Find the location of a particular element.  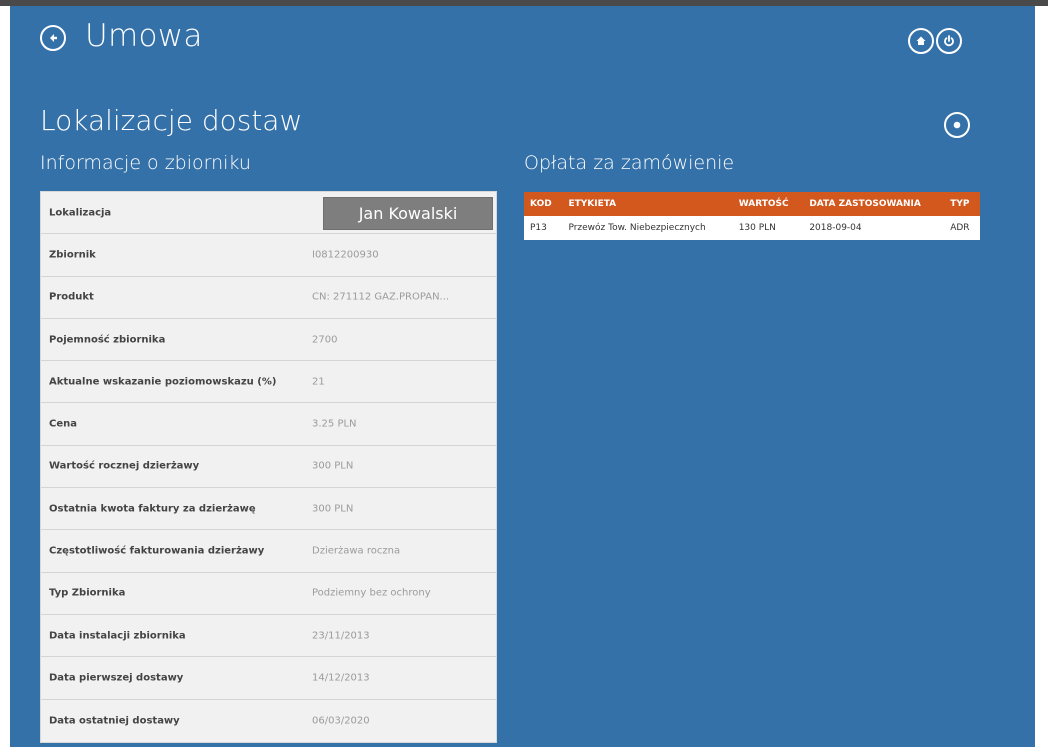

back-arrow-icon is located at coordinates (53, 38).